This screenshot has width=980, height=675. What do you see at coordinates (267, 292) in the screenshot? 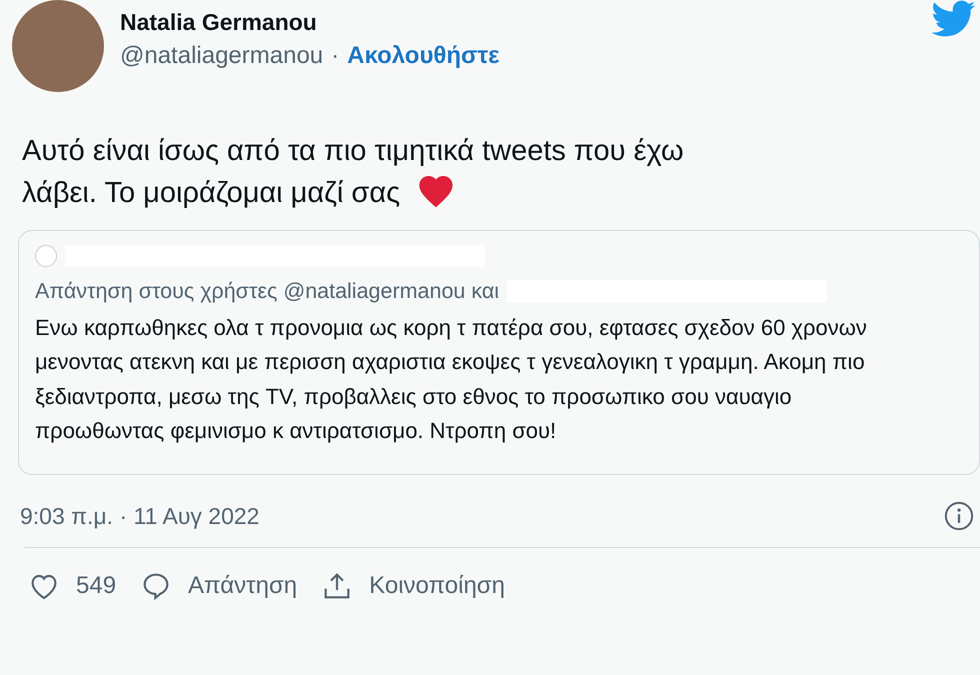
I see `reply-context: Απάντηση στους χρήστες @nataliagermanou και` at bounding box center [267, 292].